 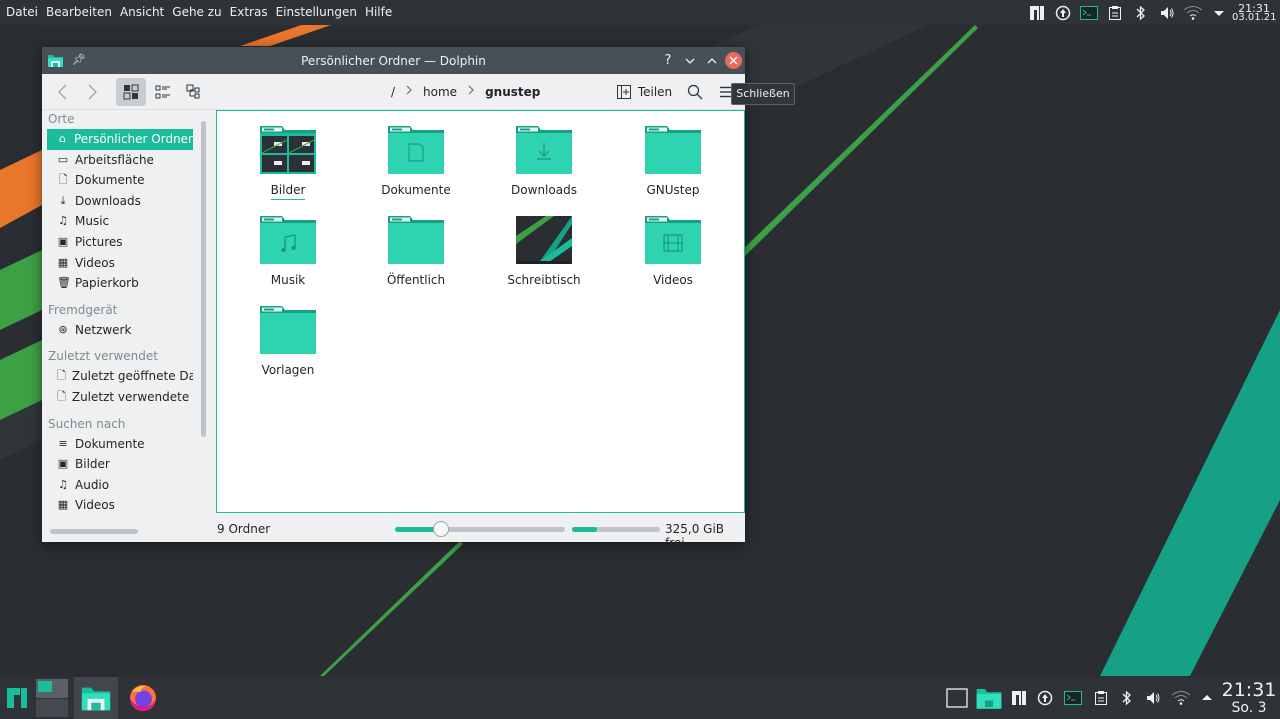 I want to click on download-icon: ⤓, so click(x=63, y=200).